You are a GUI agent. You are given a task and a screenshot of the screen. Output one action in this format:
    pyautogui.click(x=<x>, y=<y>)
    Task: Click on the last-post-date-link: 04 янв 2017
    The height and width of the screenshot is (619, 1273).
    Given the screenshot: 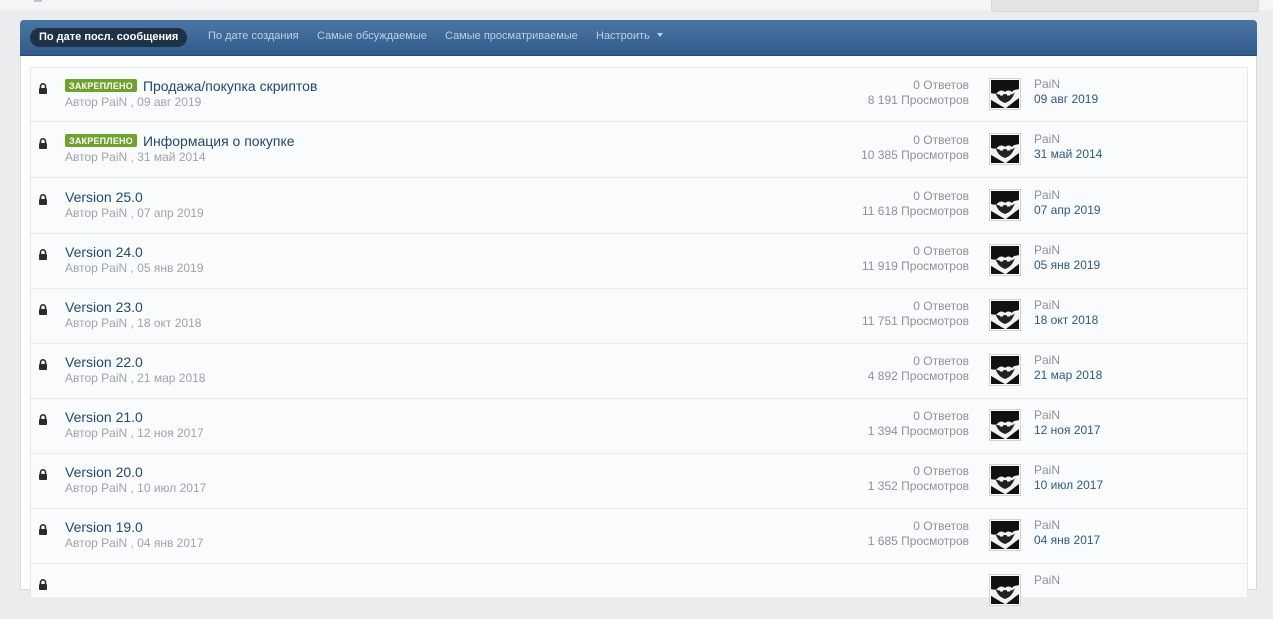 What is the action you would take?
    pyautogui.click(x=1067, y=540)
    